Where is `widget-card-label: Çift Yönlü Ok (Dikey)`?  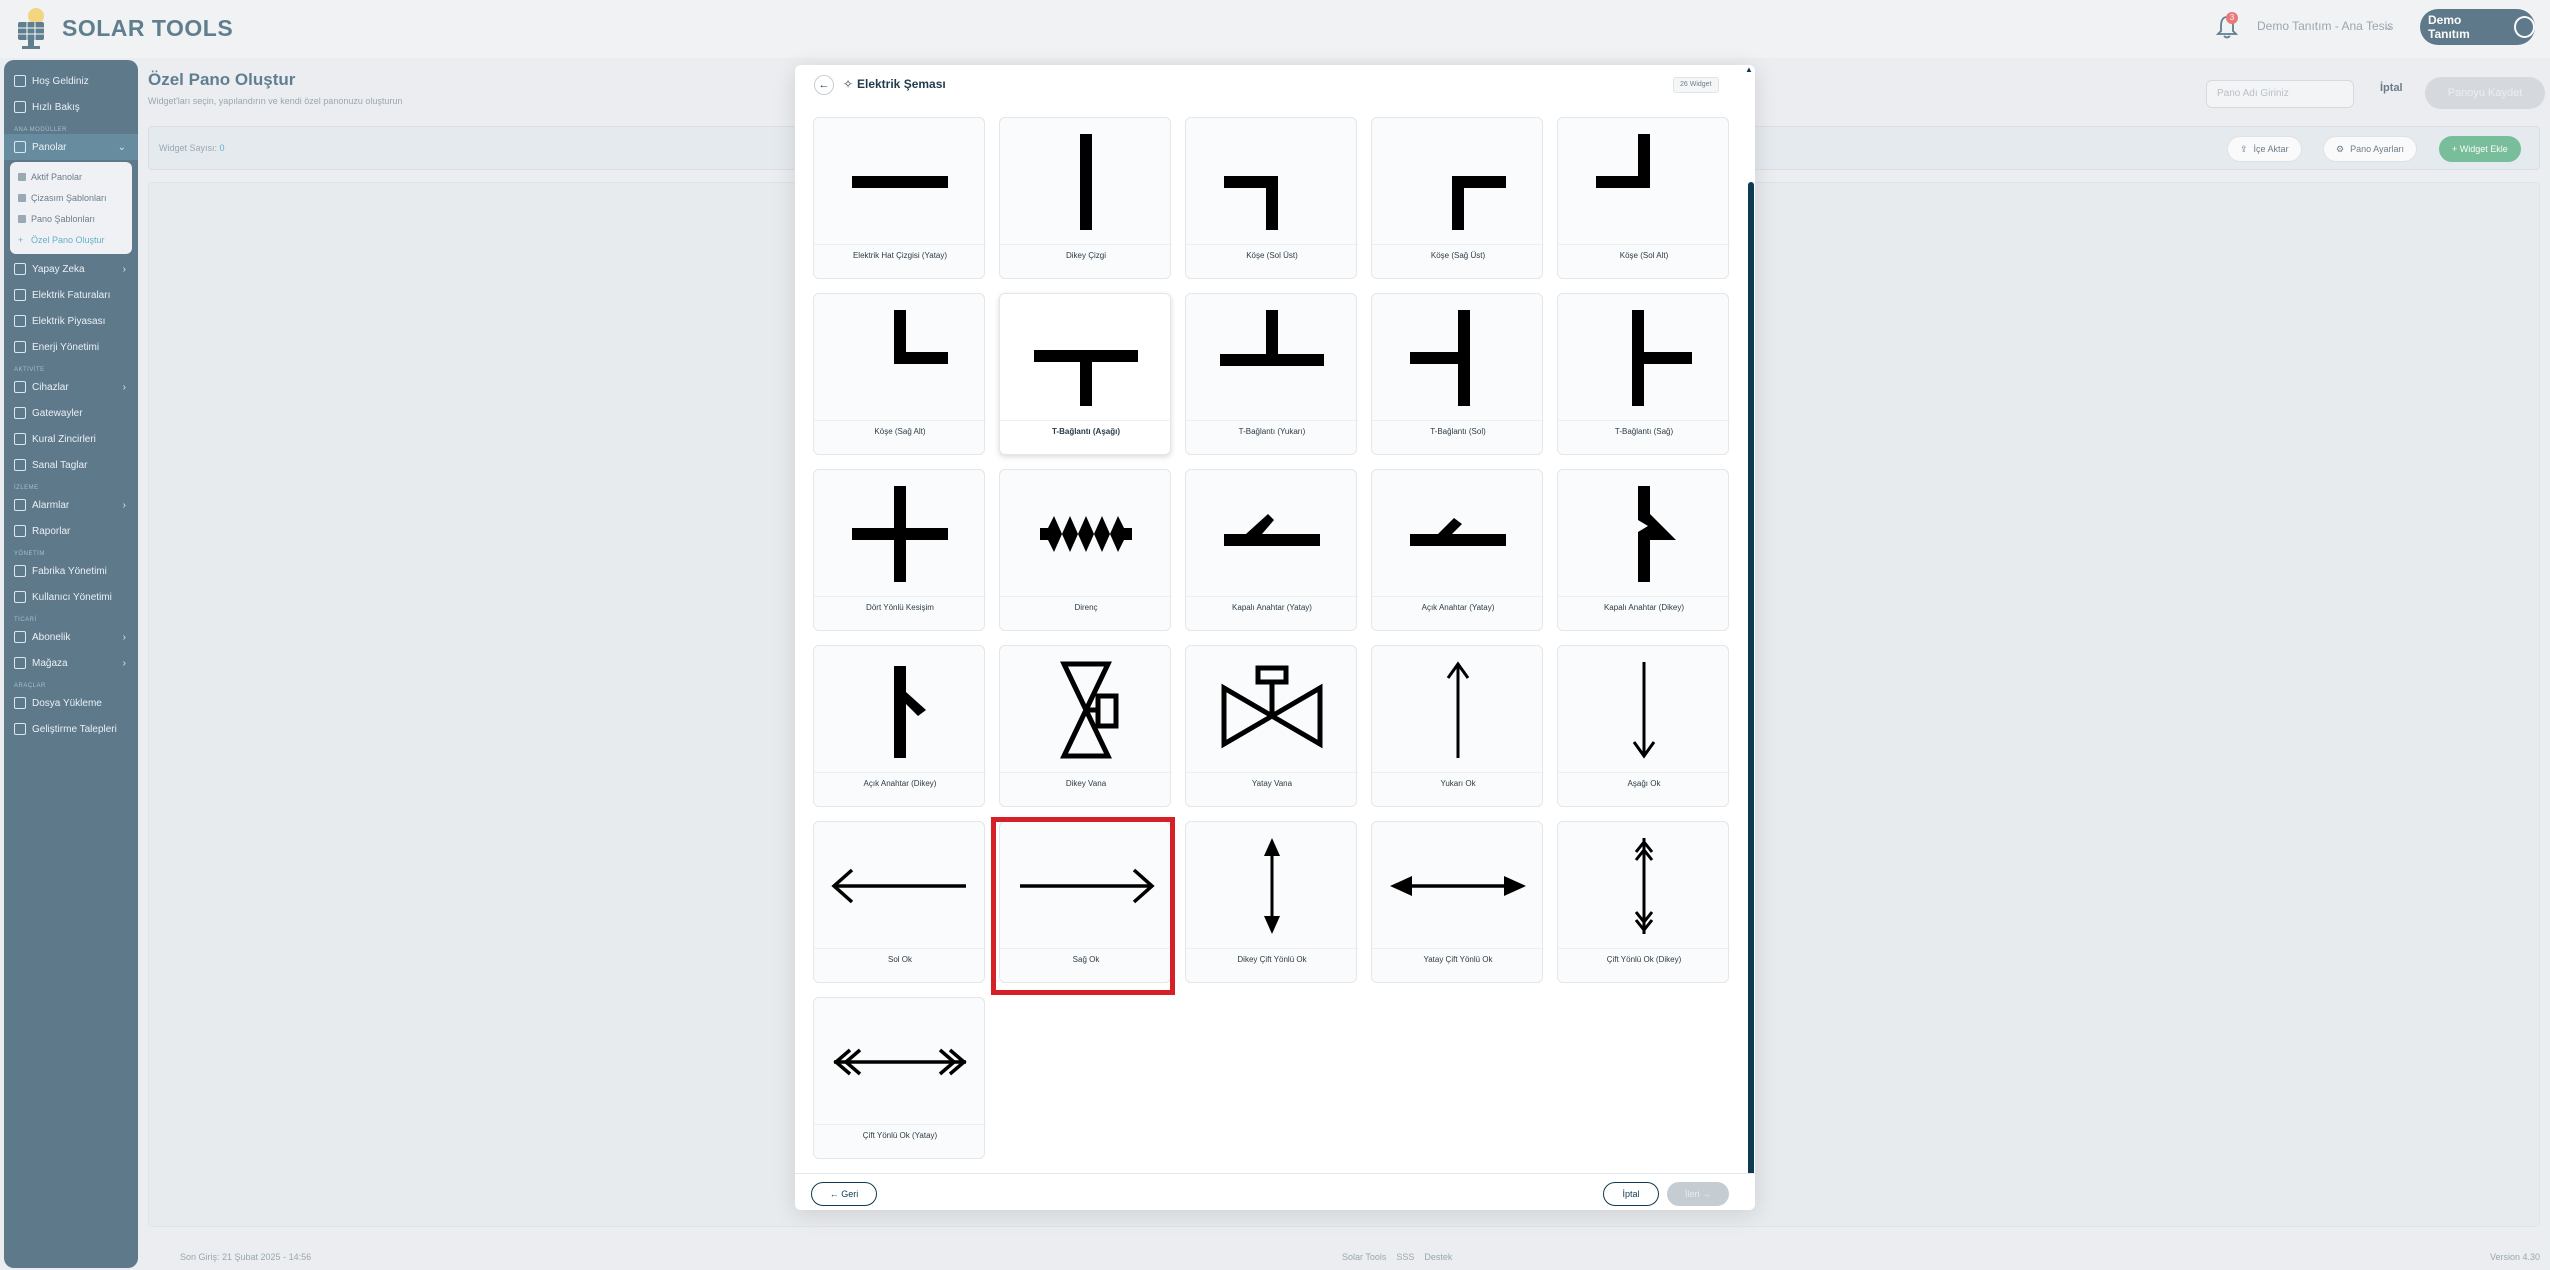
widget-card-label: Çift Yönlü Ok (Dikey) is located at coordinates (1644, 959).